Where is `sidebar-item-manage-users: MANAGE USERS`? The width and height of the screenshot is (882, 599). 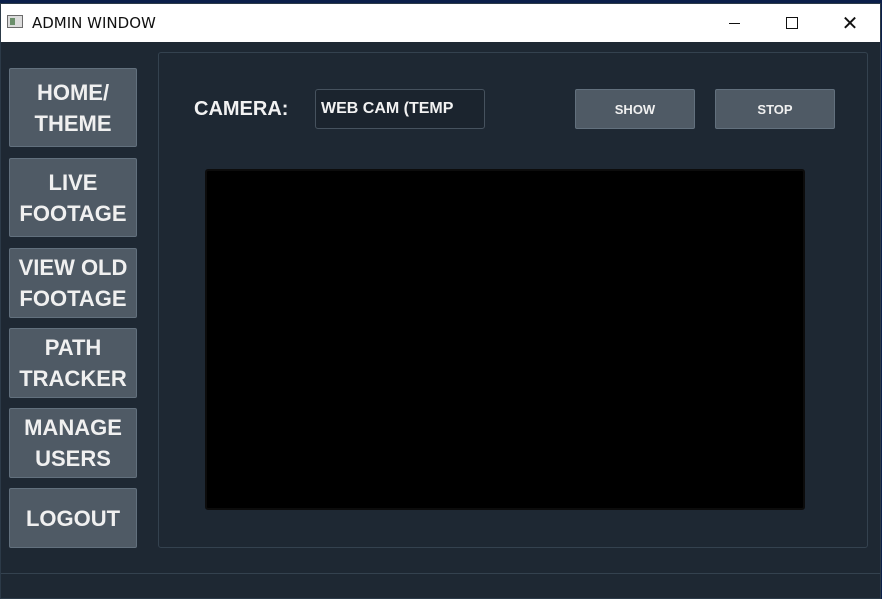 sidebar-item-manage-users: MANAGE USERS is located at coordinates (73, 443).